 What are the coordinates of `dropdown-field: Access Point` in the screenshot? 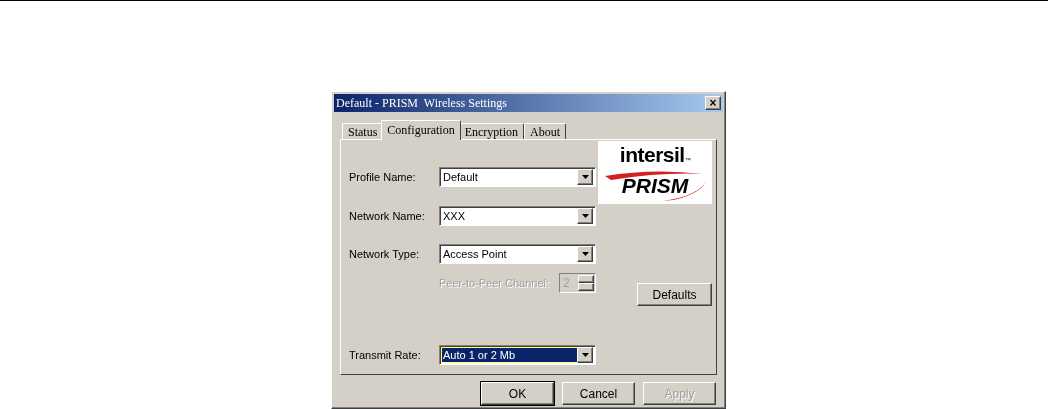 It's located at (517, 253).